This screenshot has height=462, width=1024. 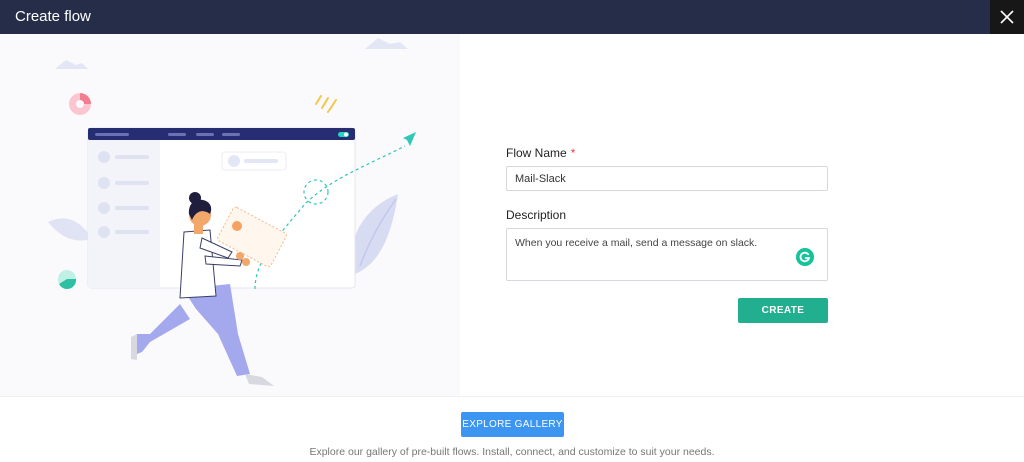 I want to click on leaf-shape, so click(x=70, y=229).